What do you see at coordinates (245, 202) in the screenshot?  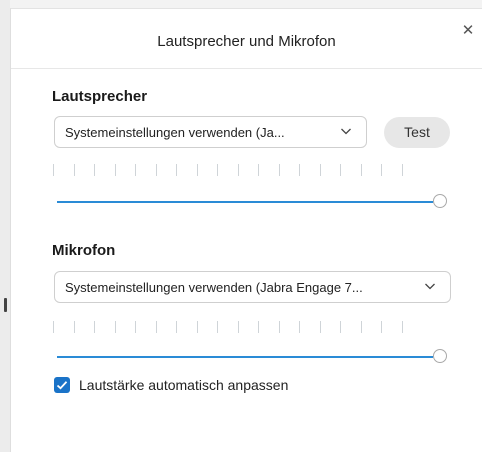 I see `speaker-volume-track` at bounding box center [245, 202].